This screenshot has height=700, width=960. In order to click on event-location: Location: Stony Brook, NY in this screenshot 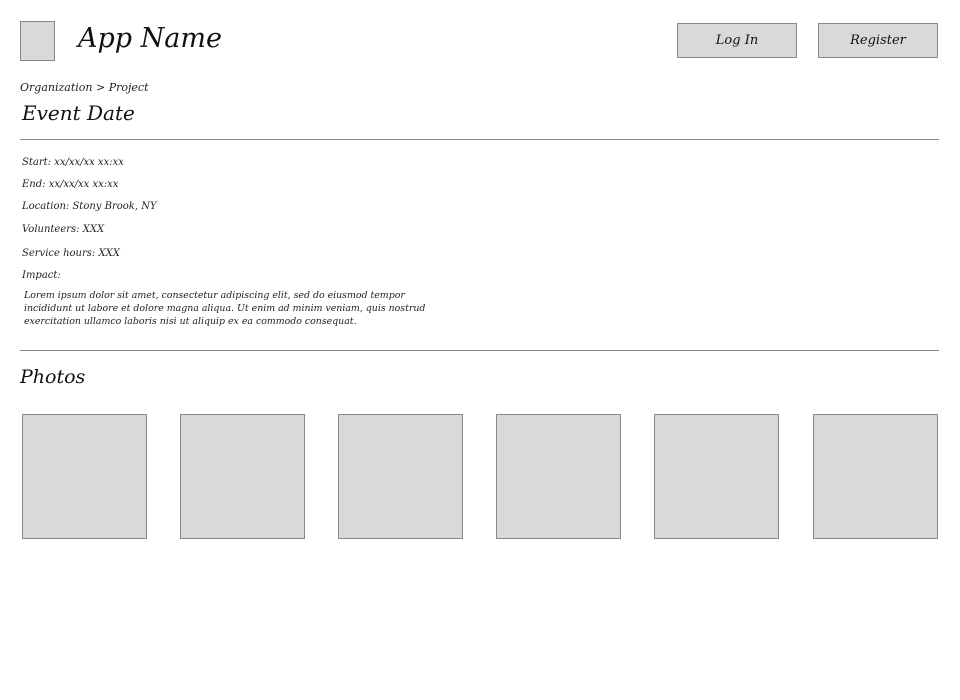, I will do `click(89, 206)`.